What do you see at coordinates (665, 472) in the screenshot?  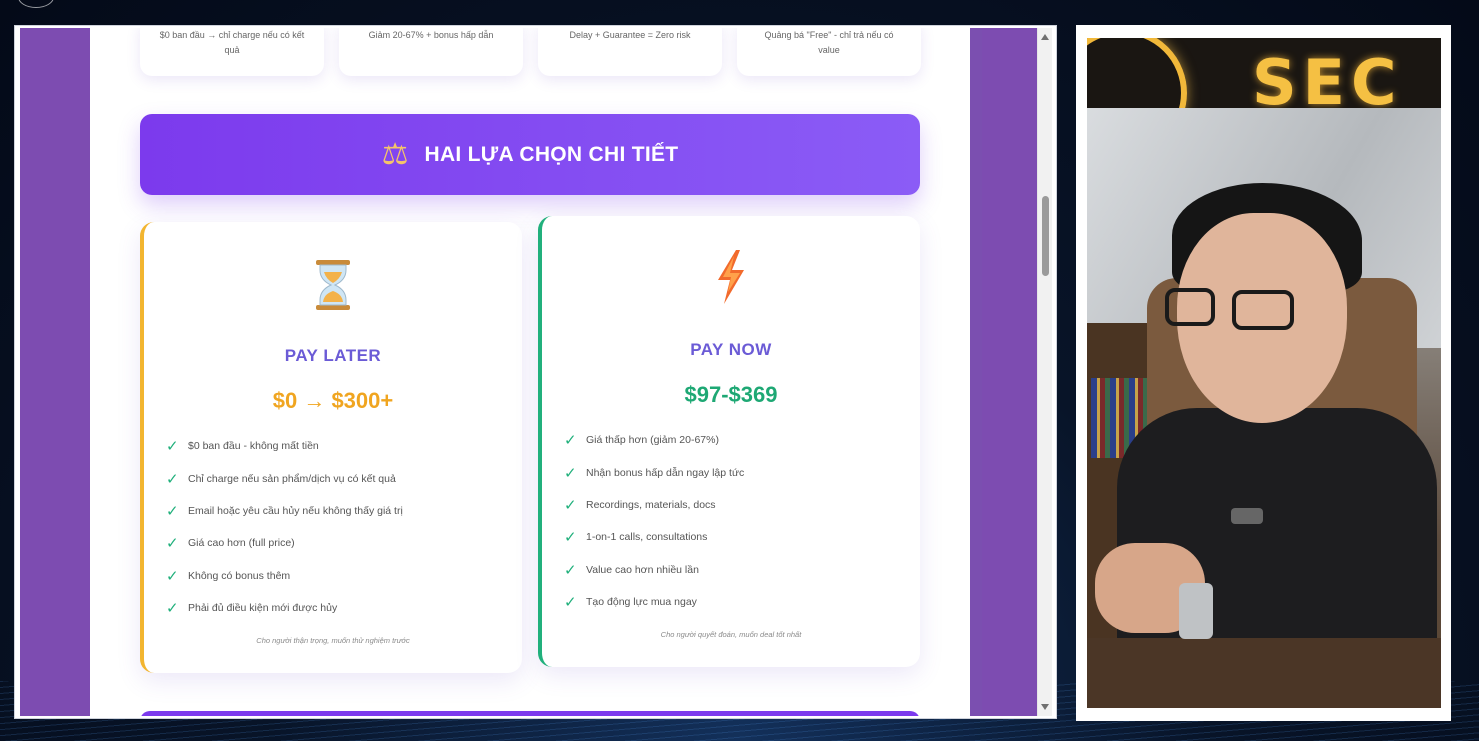 I see `feature-text: Nhận bonus hấp dẫn ngay lập tức` at bounding box center [665, 472].